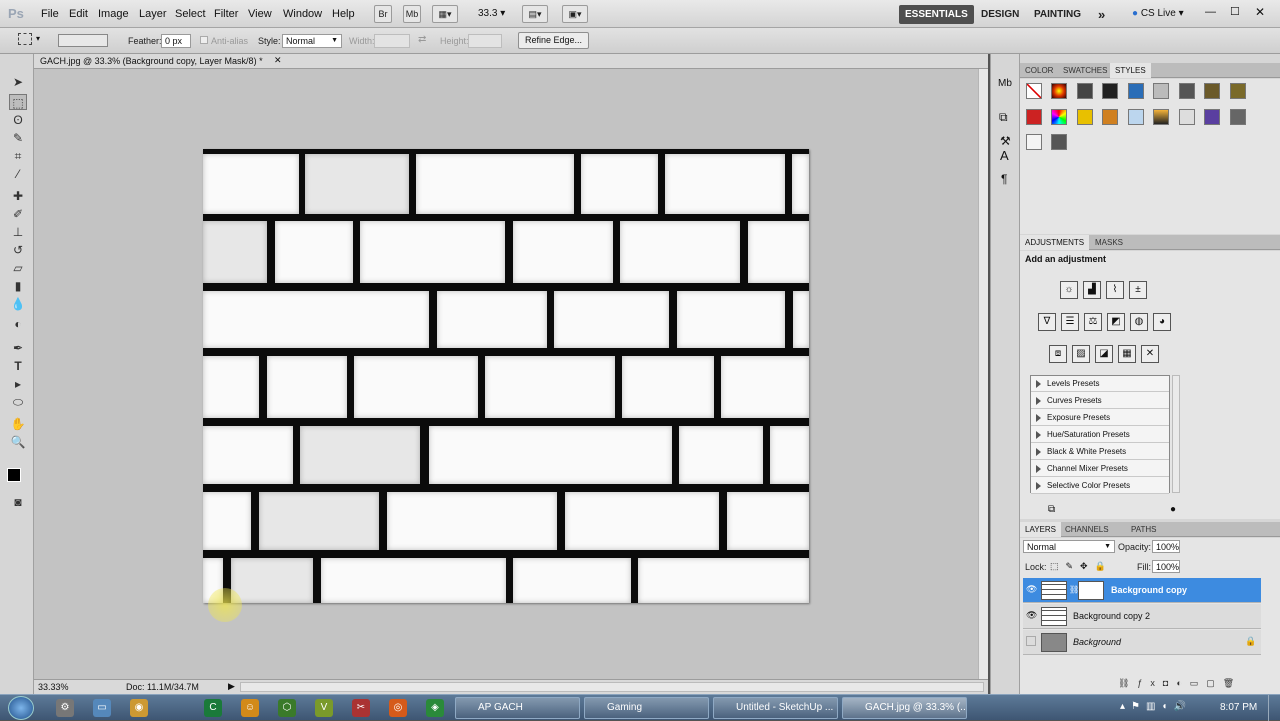  I want to click on workspace-painting: PAINTING, so click(1057, 14).